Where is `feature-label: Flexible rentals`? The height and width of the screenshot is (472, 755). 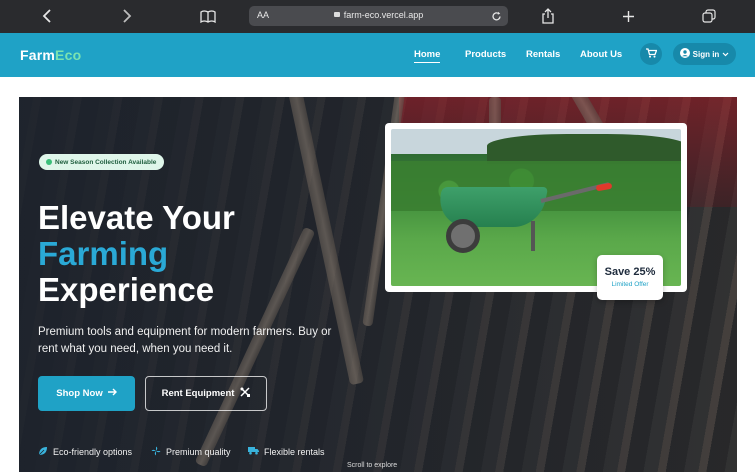 feature-label: Flexible rentals is located at coordinates (294, 451).